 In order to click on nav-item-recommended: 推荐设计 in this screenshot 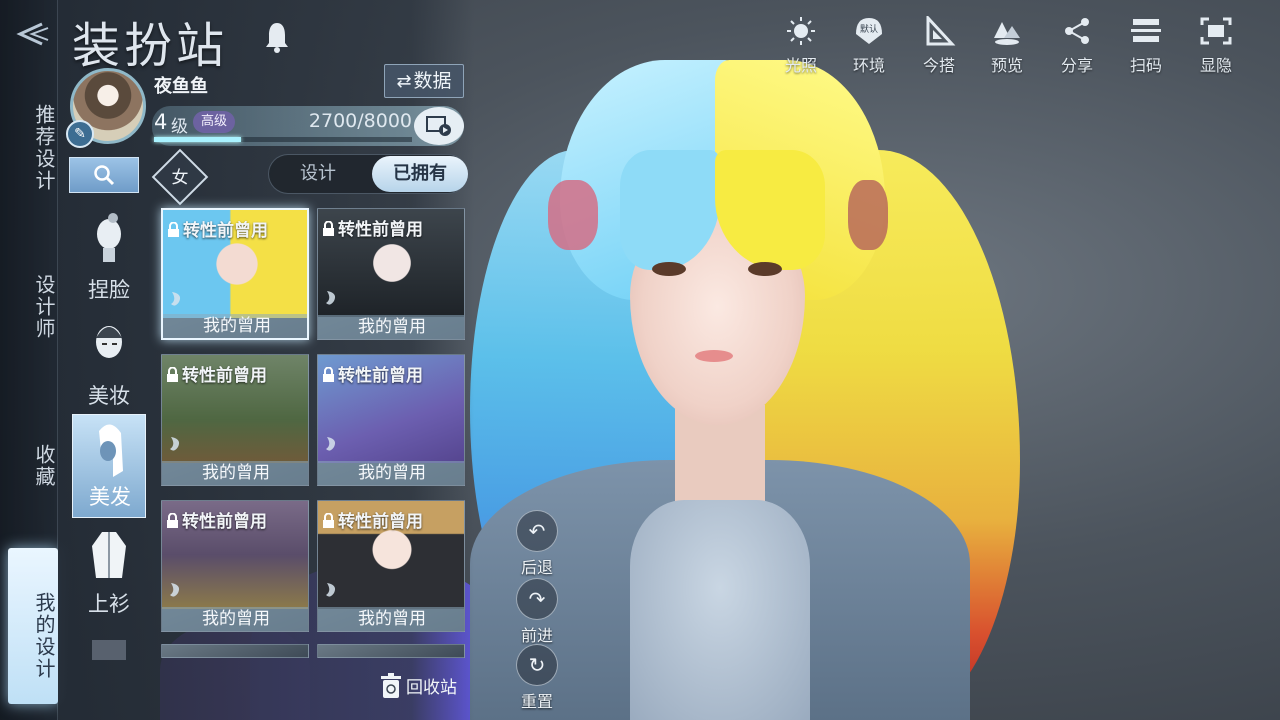, I will do `click(29, 148)`.